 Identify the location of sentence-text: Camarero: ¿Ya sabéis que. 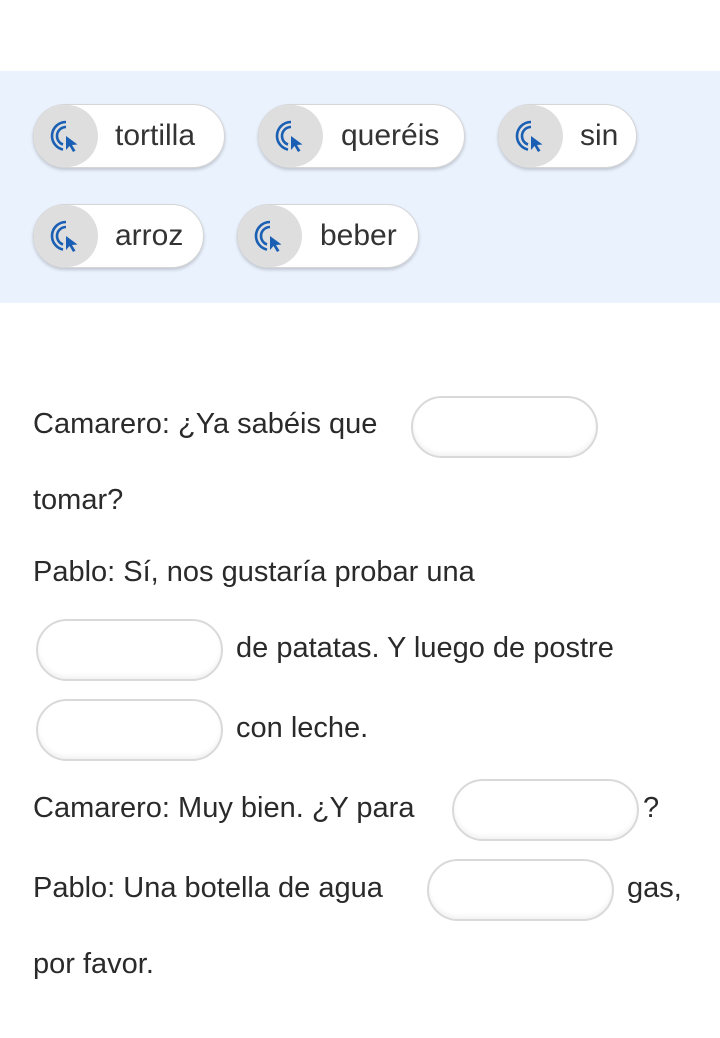
(205, 424).